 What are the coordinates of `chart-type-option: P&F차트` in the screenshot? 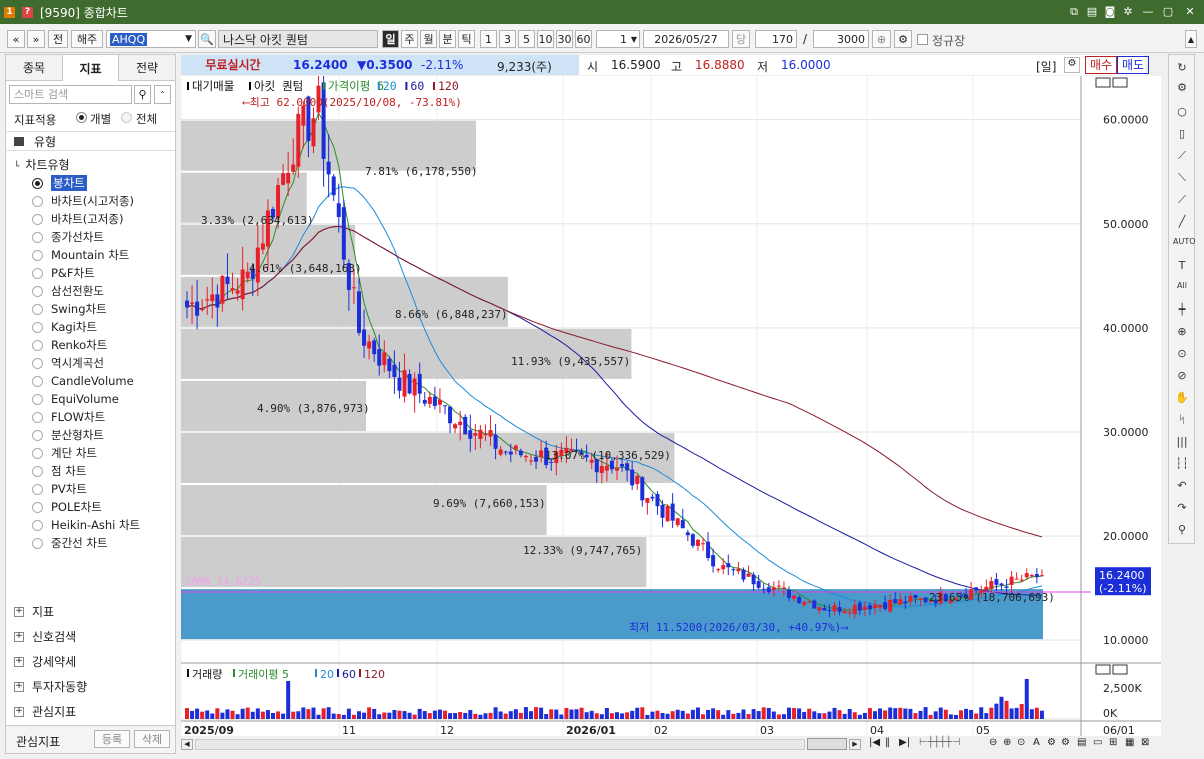 It's located at (63, 273).